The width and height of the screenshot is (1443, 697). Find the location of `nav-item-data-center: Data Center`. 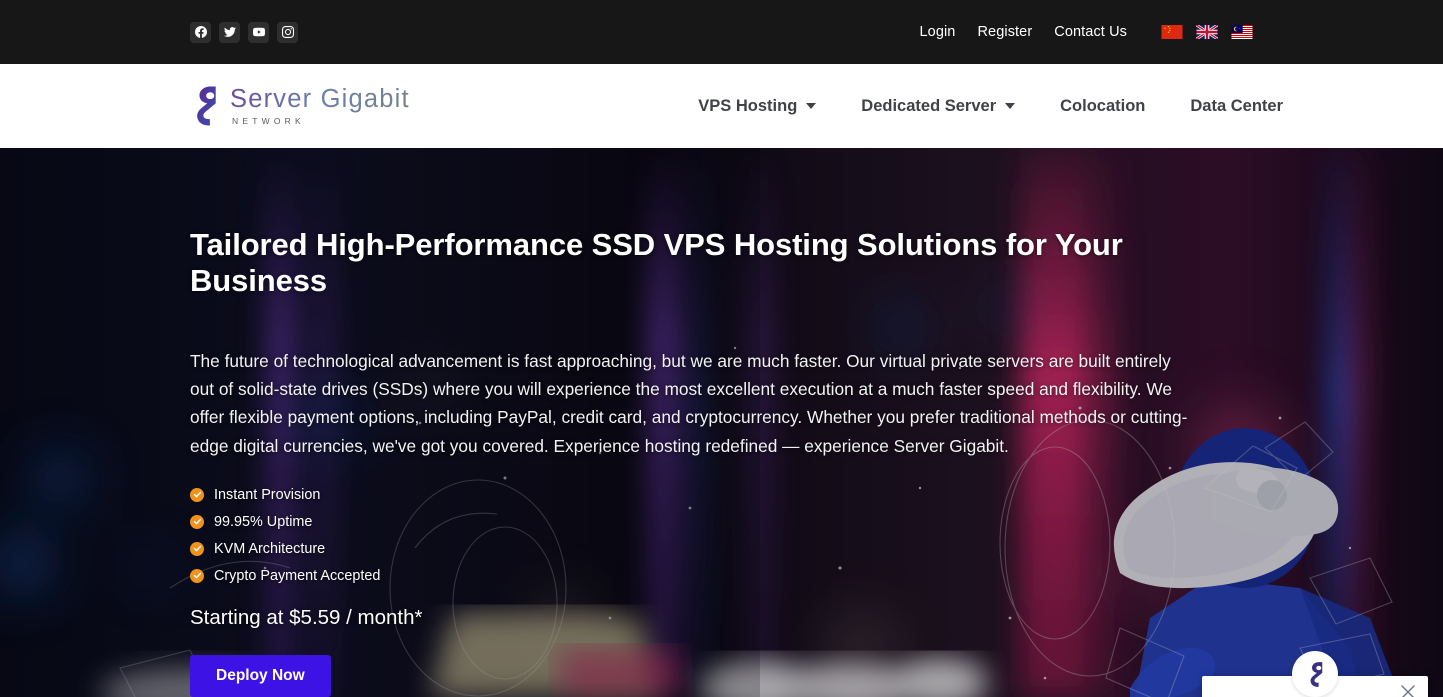

nav-item-data-center: Data Center is located at coordinates (1236, 106).